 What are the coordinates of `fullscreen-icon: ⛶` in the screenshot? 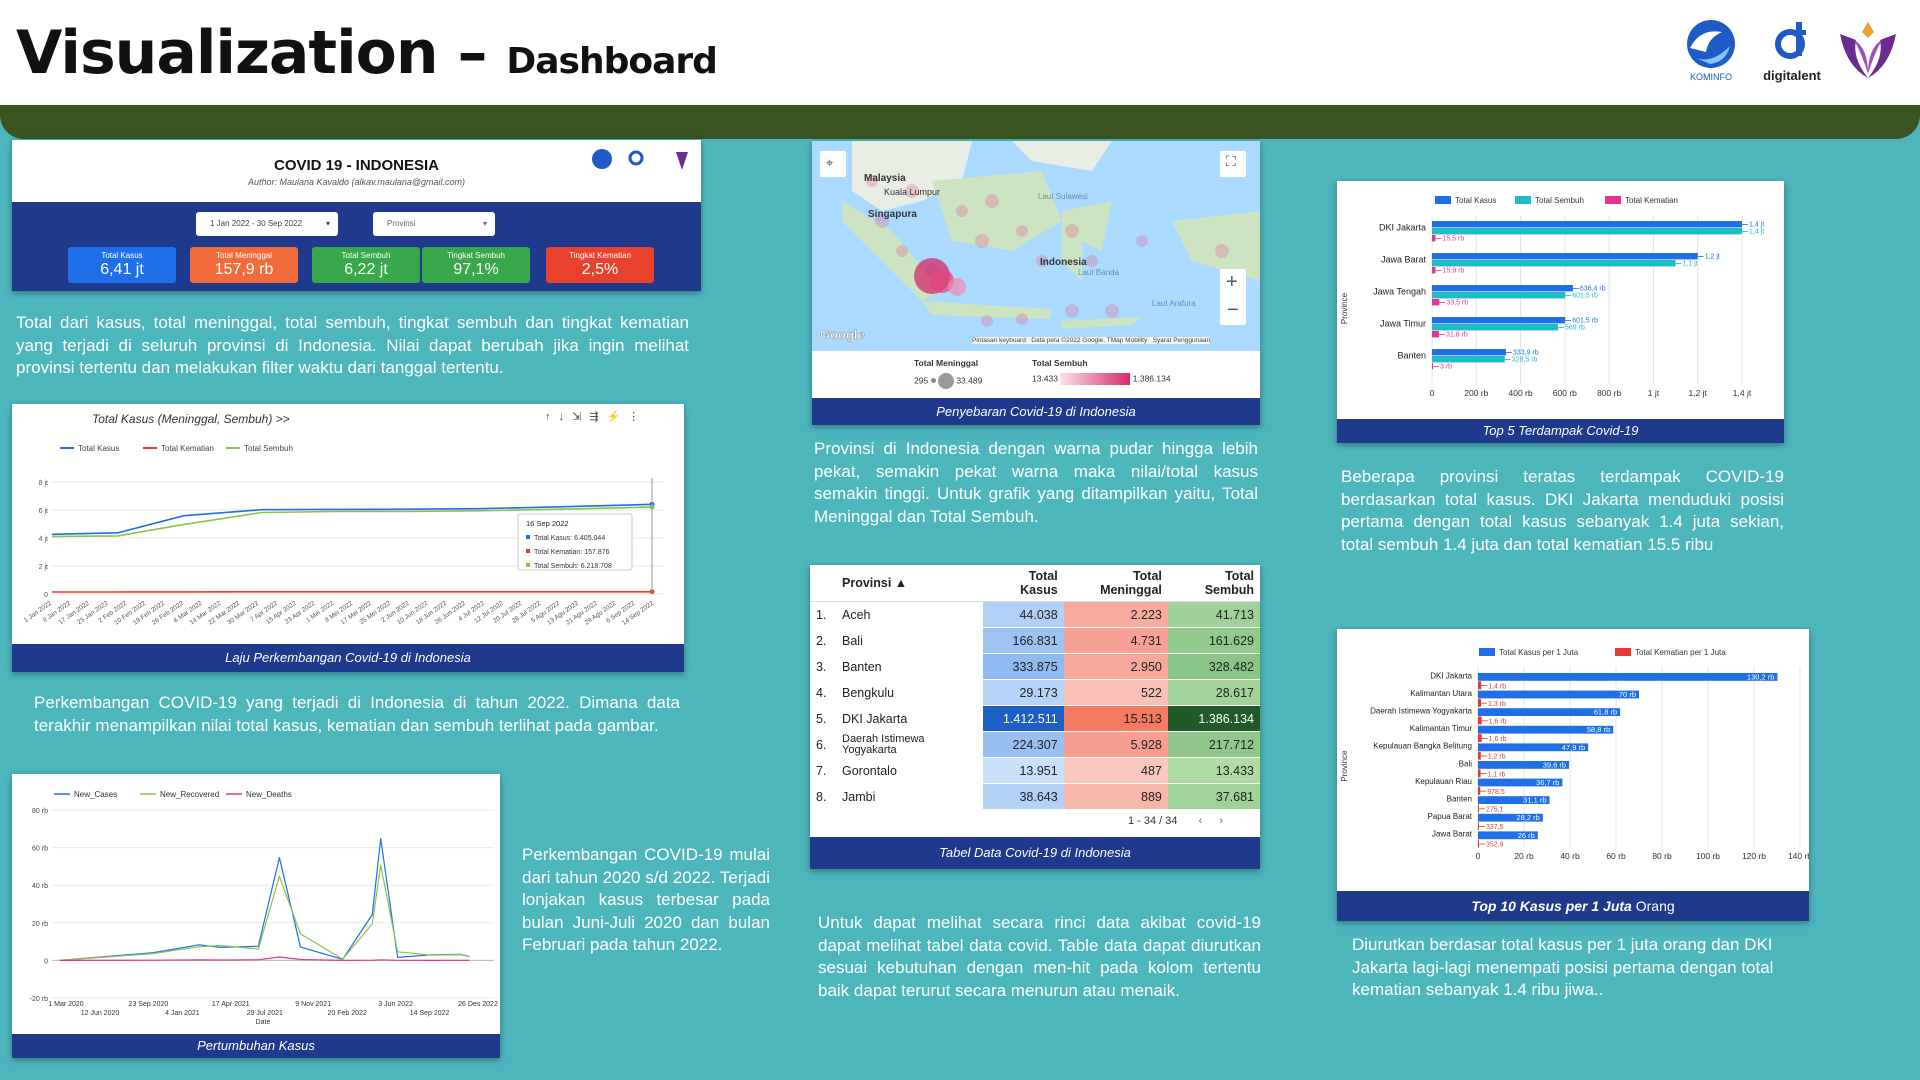 It's located at (1231, 161).